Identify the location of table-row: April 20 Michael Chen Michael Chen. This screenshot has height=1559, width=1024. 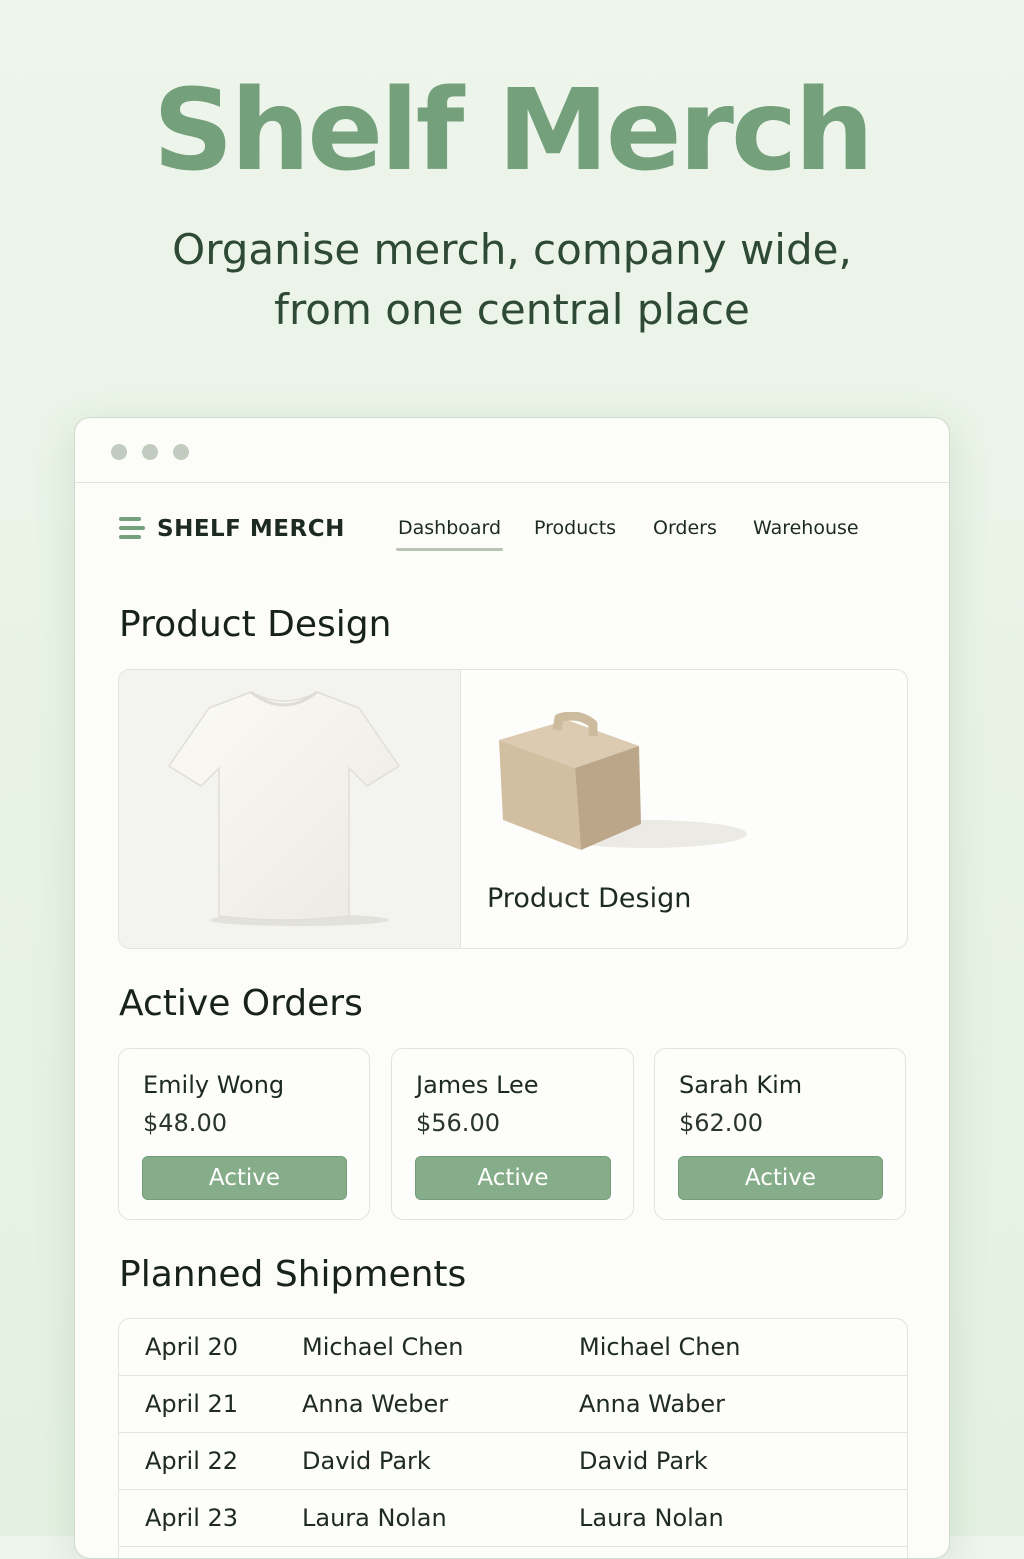
(513, 1347).